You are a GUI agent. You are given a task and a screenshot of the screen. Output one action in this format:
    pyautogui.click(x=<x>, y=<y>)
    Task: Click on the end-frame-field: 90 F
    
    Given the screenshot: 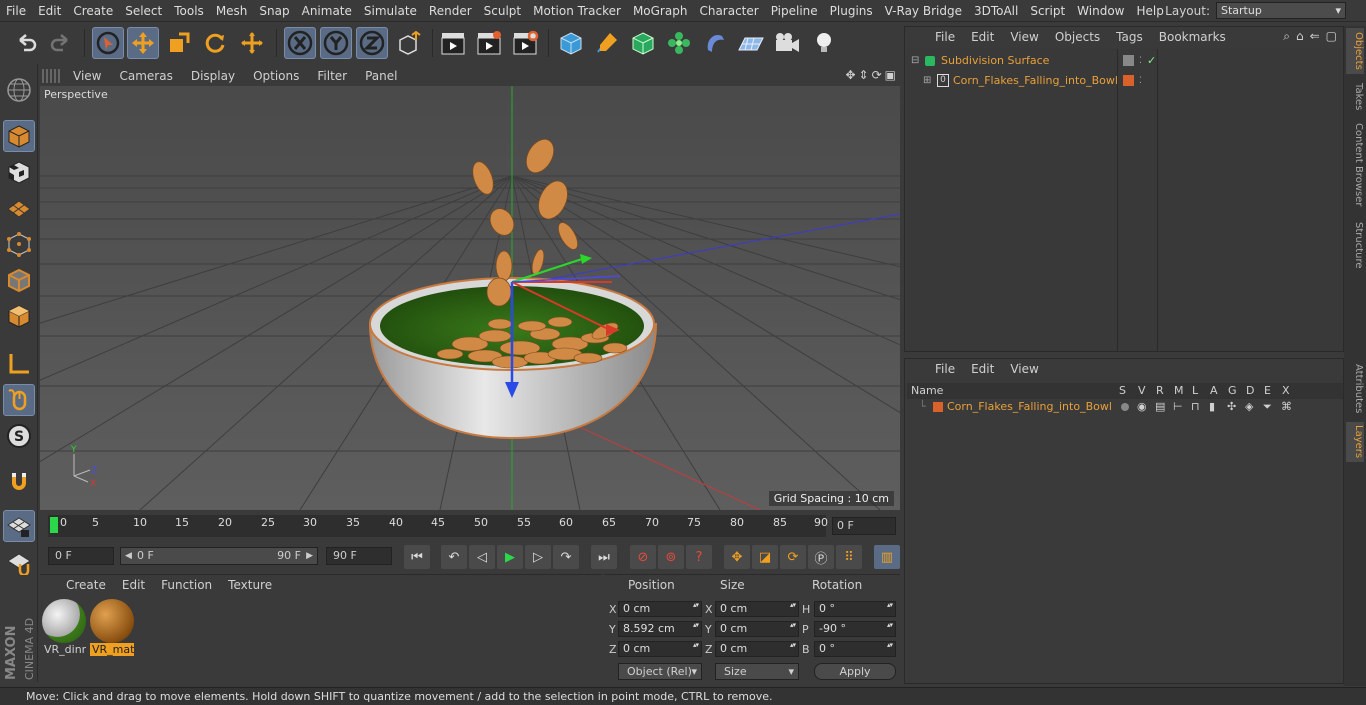 What is the action you would take?
    pyautogui.click(x=359, y=556)
    